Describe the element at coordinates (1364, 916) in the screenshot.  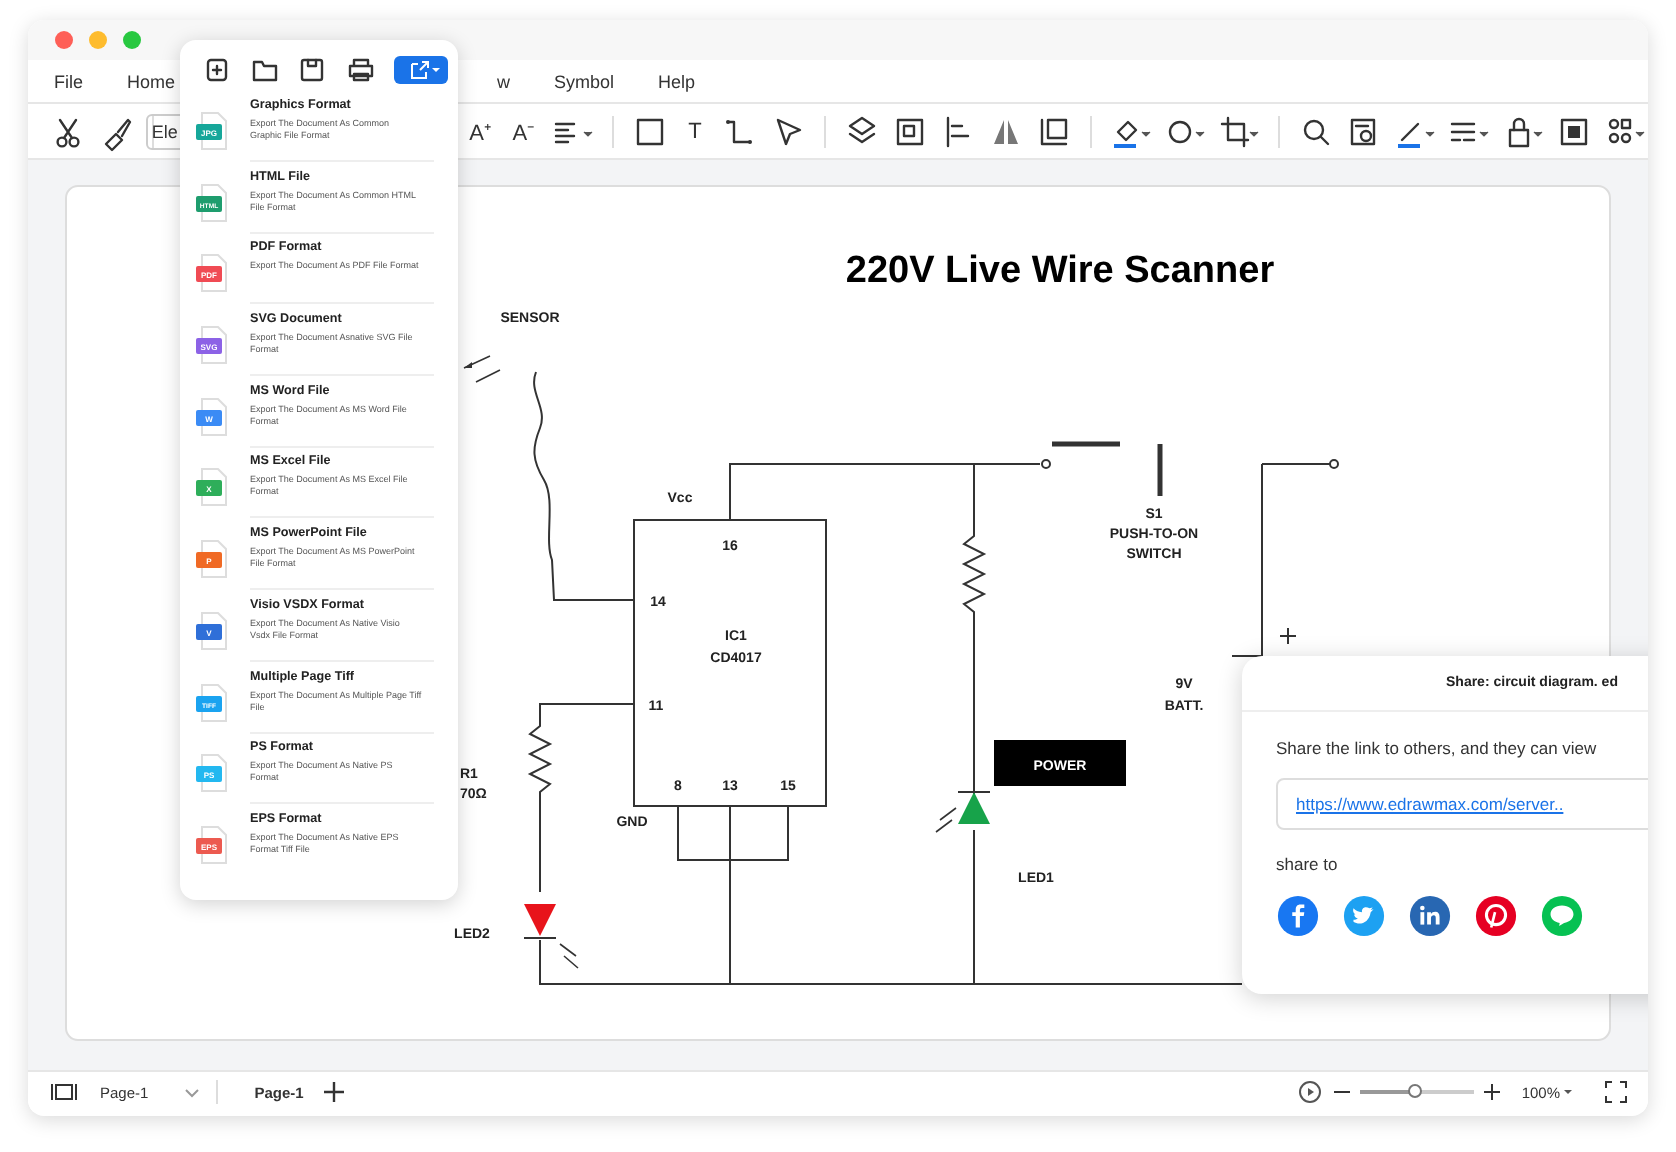
I see `twitter-icon` at that location.